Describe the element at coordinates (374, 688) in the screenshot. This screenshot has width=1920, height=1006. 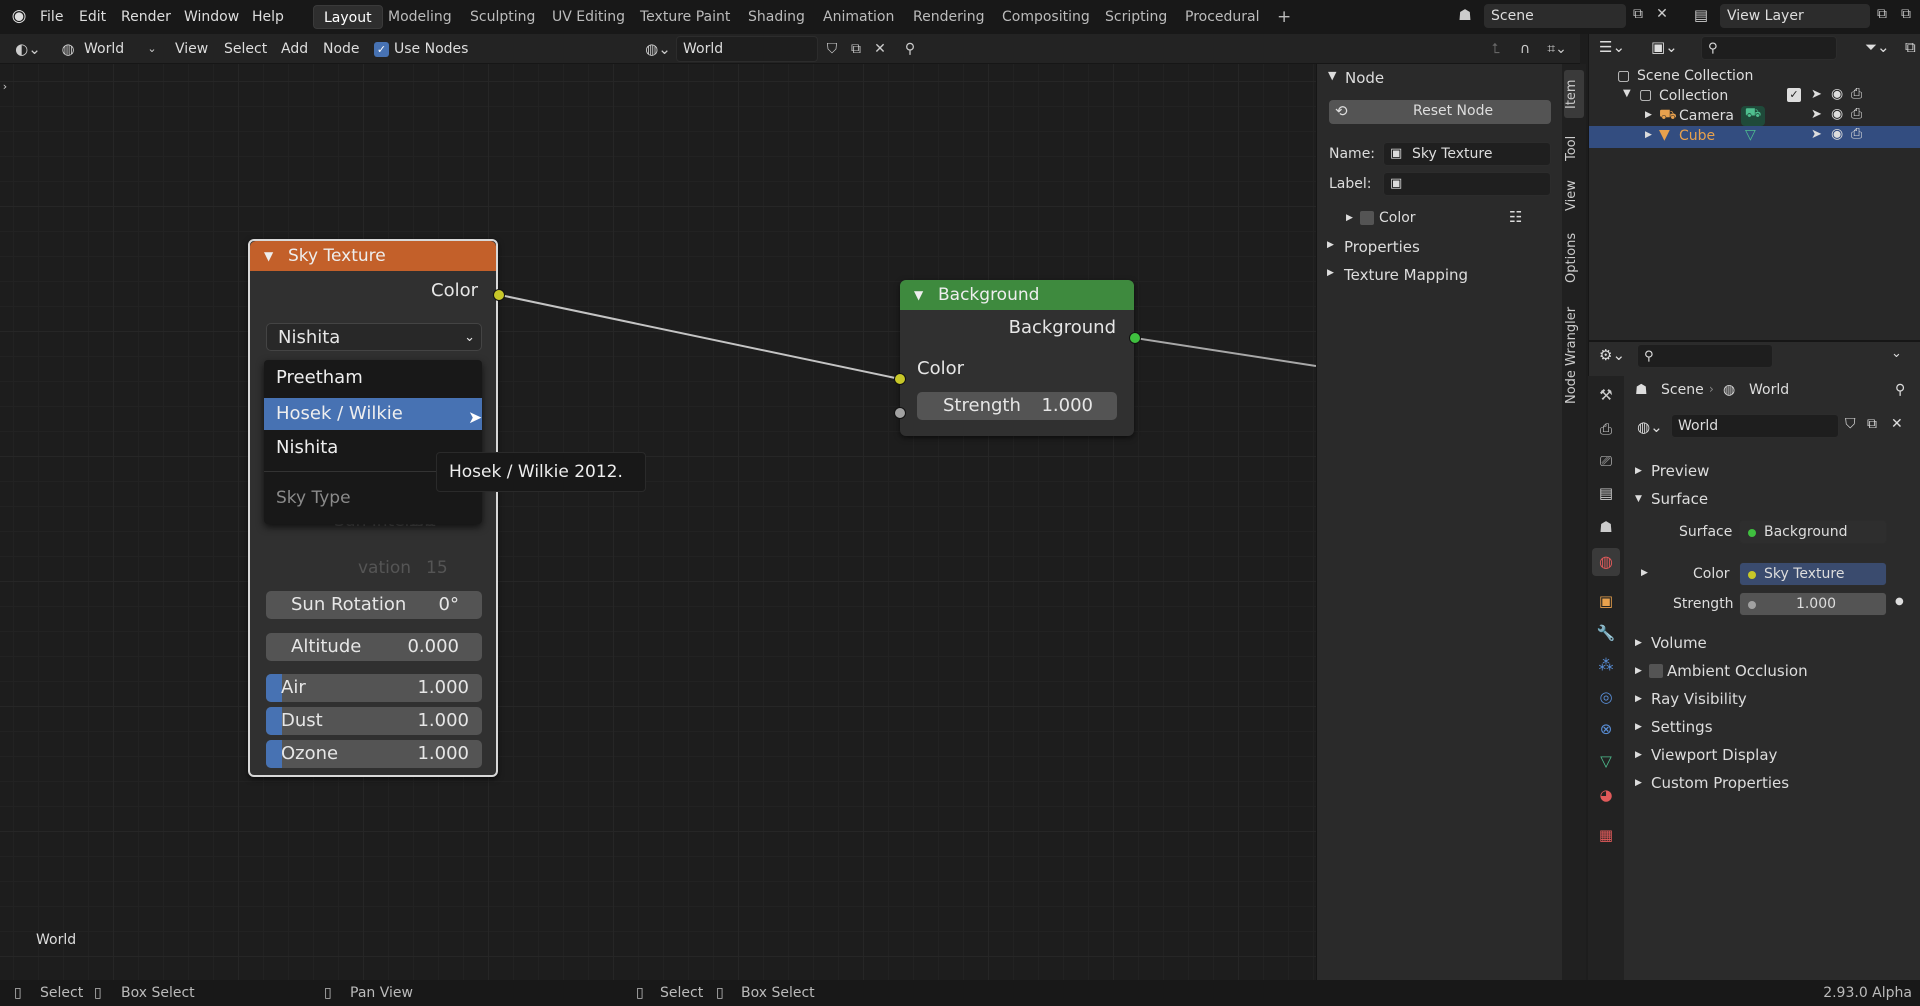
I see `air-slider: Air 1.000` at that location.